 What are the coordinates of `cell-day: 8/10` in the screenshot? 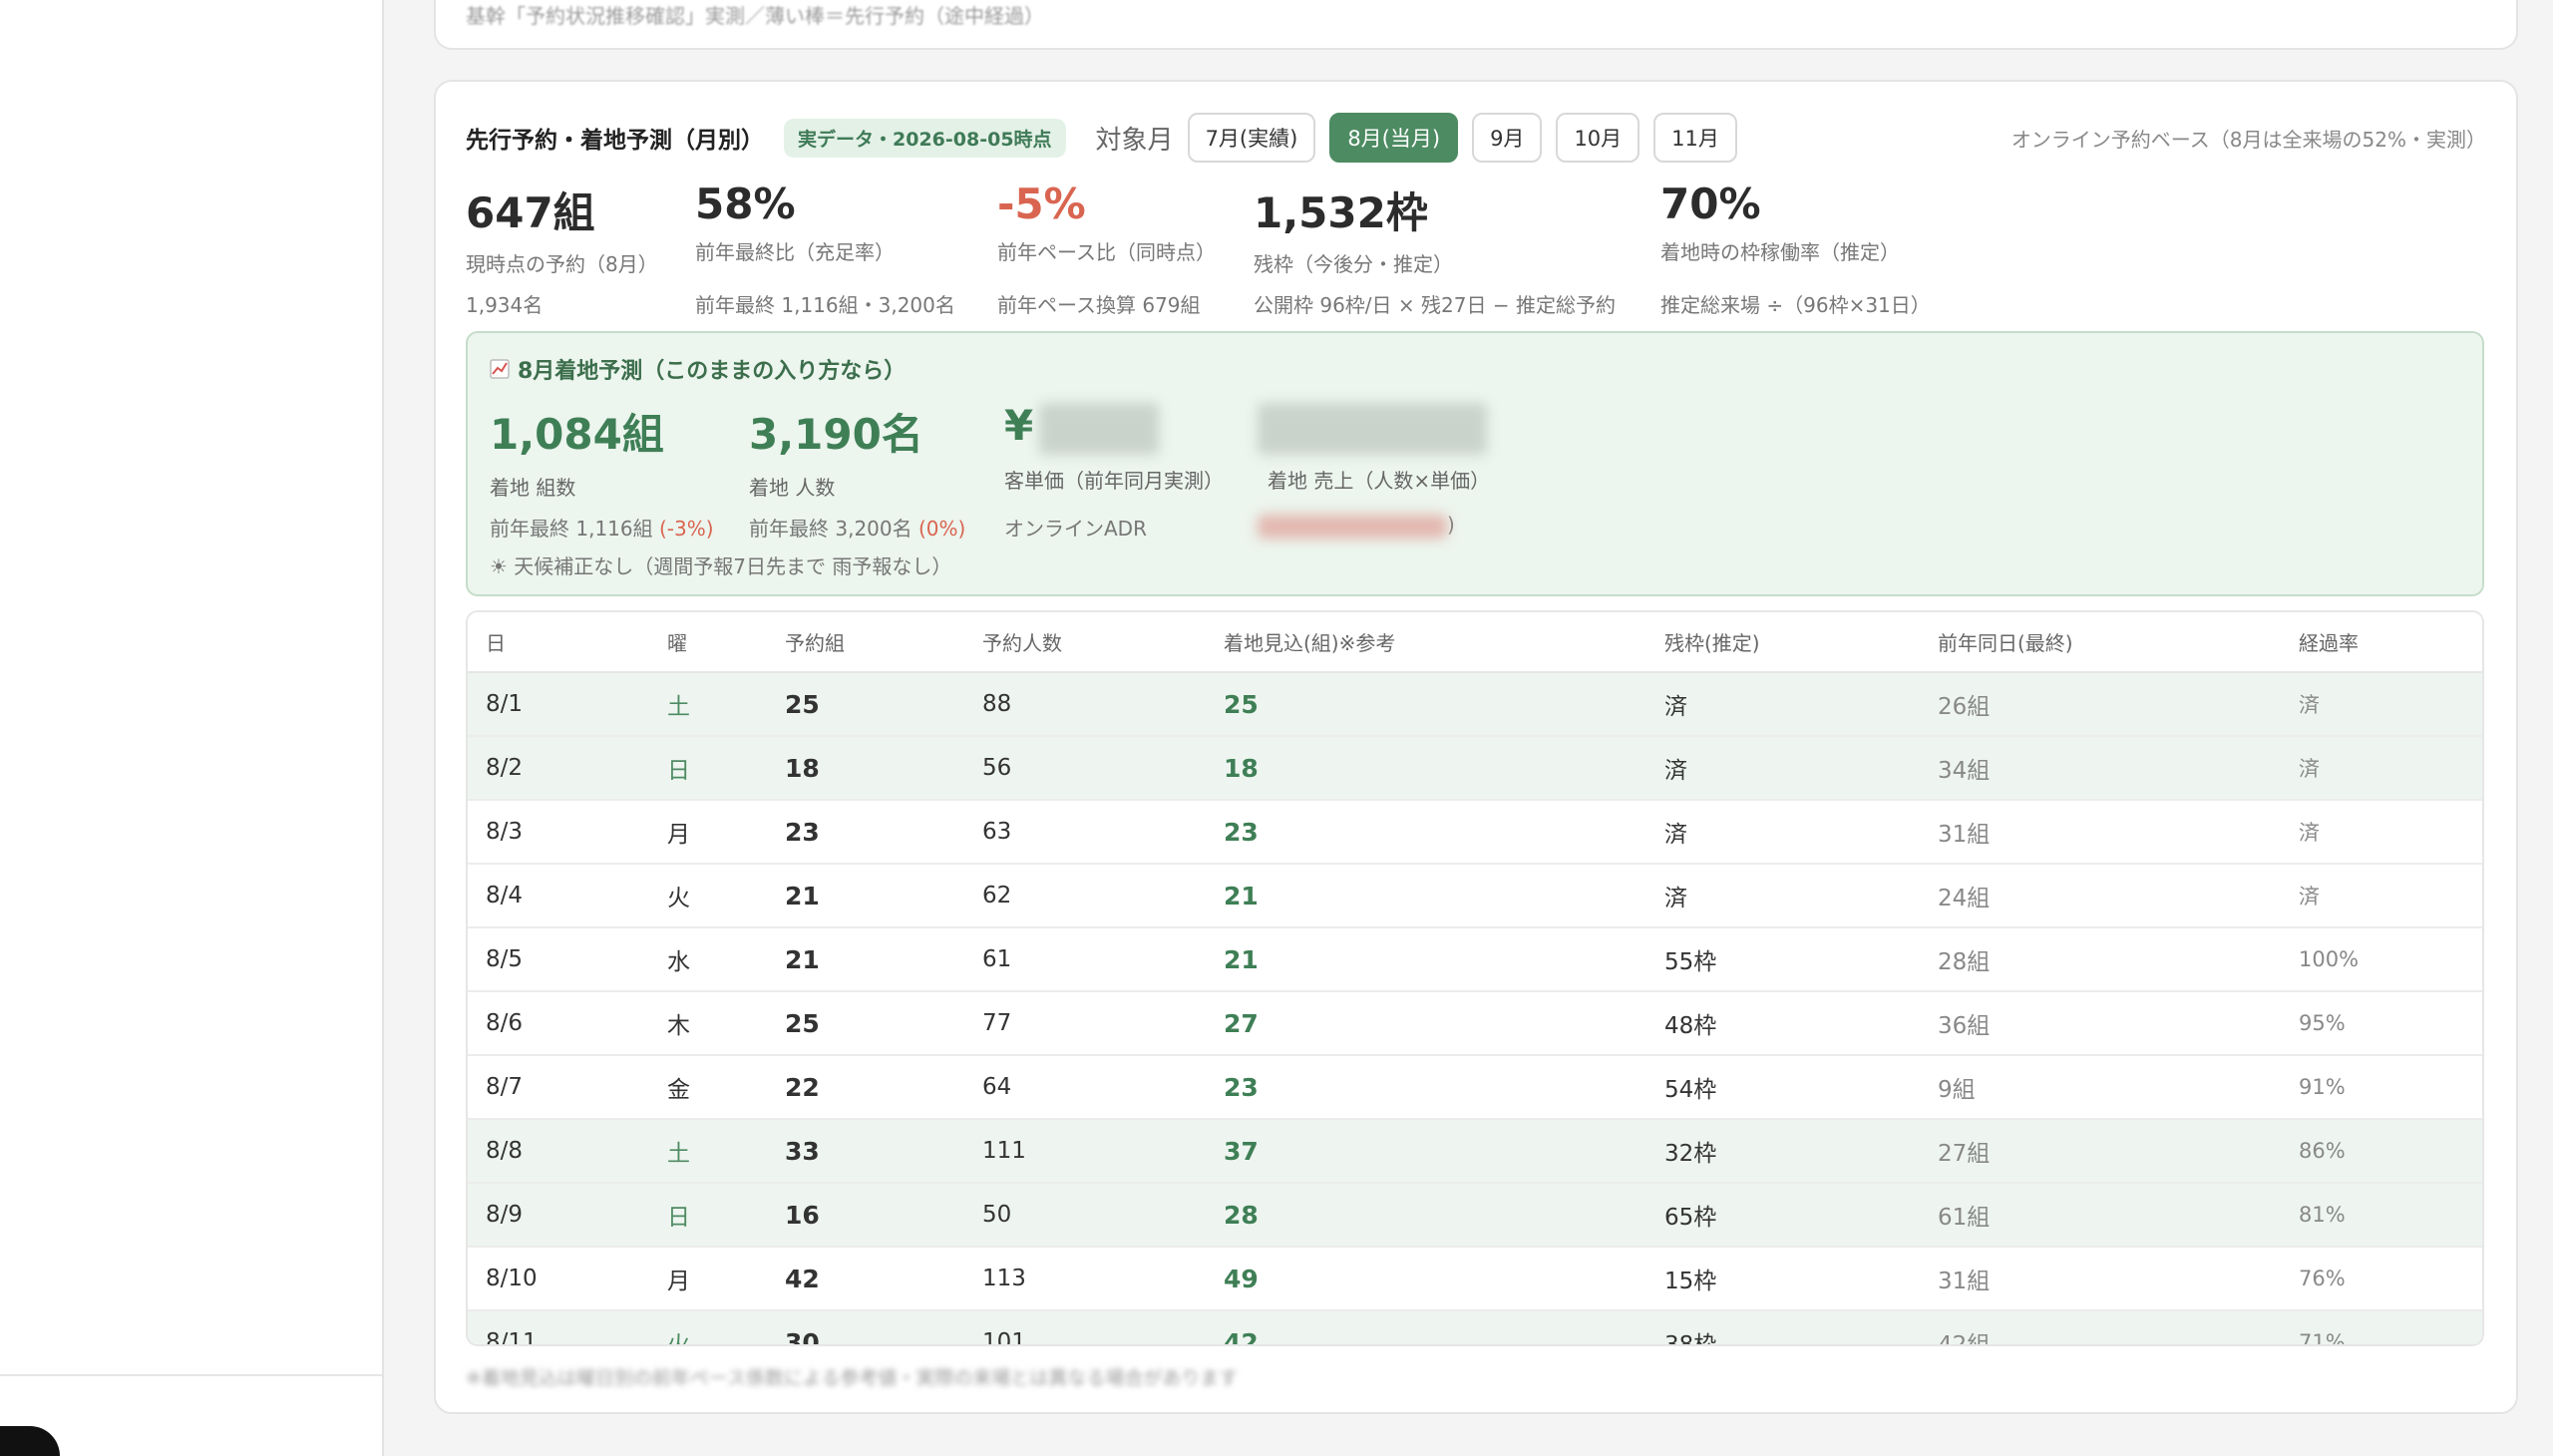 It's located at (558, 1279).